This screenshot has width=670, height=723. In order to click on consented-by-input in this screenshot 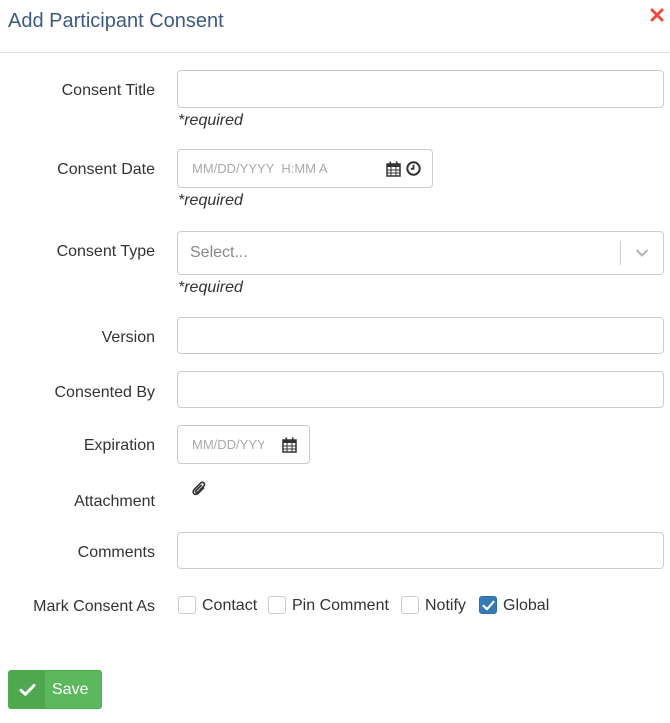, I will do `click(420, 389)`.